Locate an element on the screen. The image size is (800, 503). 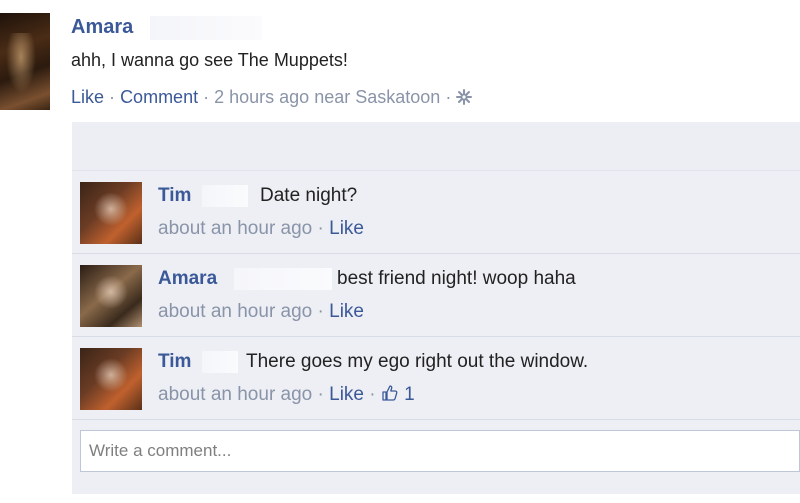
like-count: 1 is located at coordinates (409, 394).